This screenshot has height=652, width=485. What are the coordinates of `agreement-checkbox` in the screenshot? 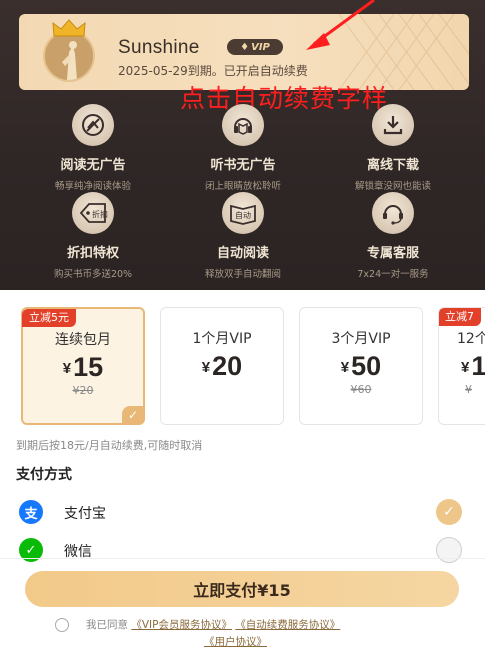 It's located at (62, 625).